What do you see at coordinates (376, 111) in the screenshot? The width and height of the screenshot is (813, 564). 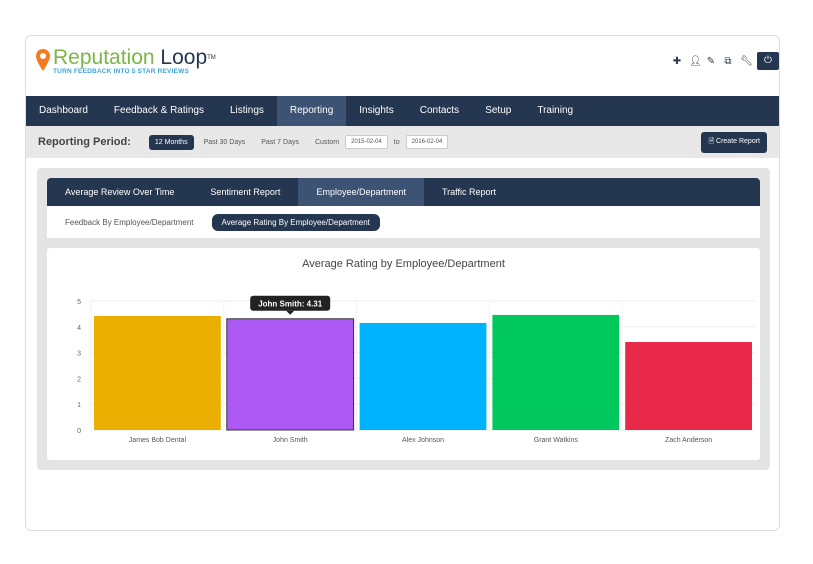 I see `nav-insights: Insights` at bounding box center [376, 111].